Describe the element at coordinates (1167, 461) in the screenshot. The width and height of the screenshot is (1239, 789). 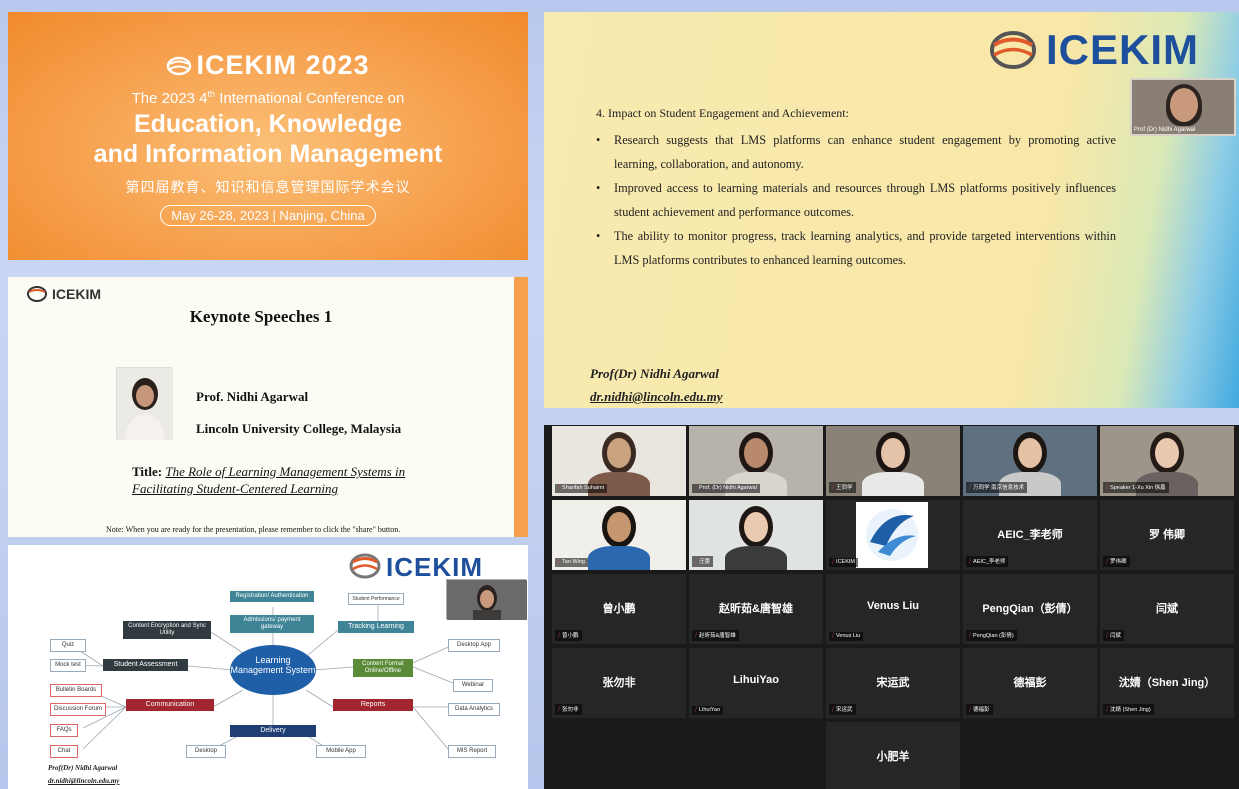
I see `participant-tile: ⧸ Speaker 1-Xu Xin 徐鑫` at that location.